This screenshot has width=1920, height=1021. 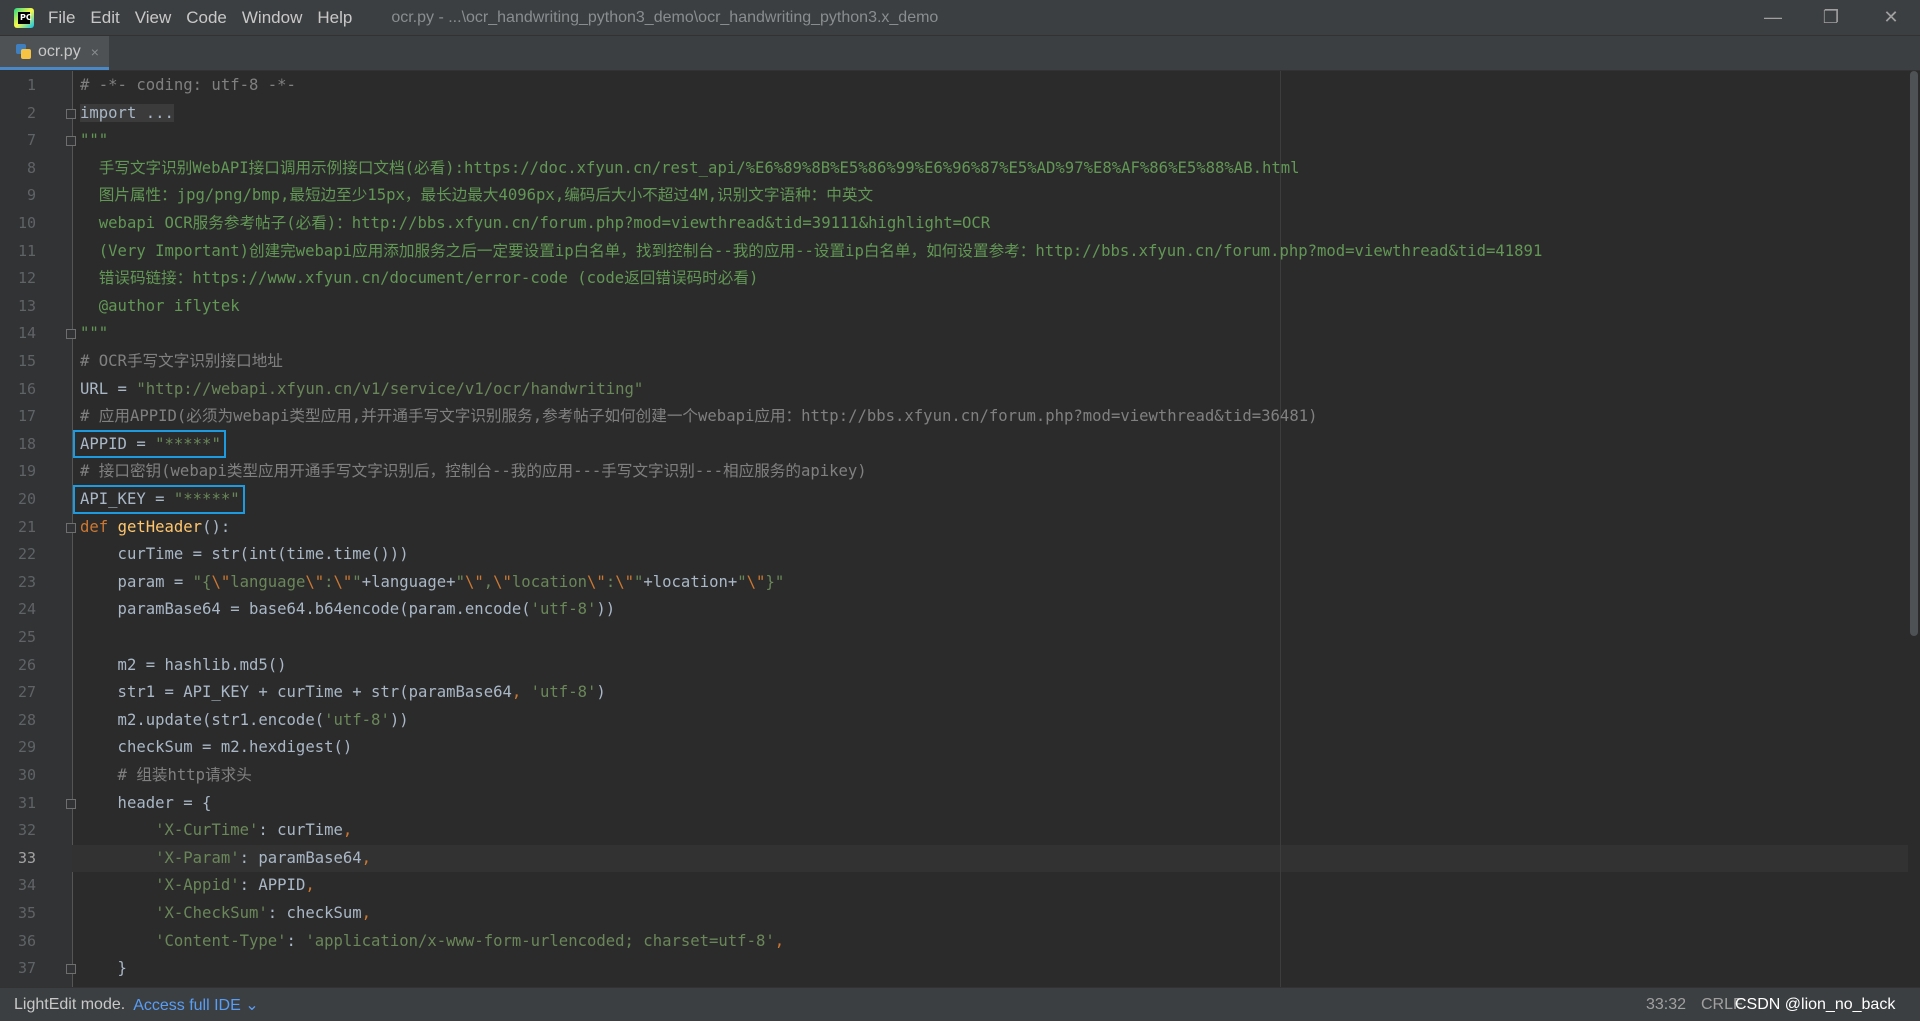 I want to click on code-line: header = {, so click(x=146, y=804).